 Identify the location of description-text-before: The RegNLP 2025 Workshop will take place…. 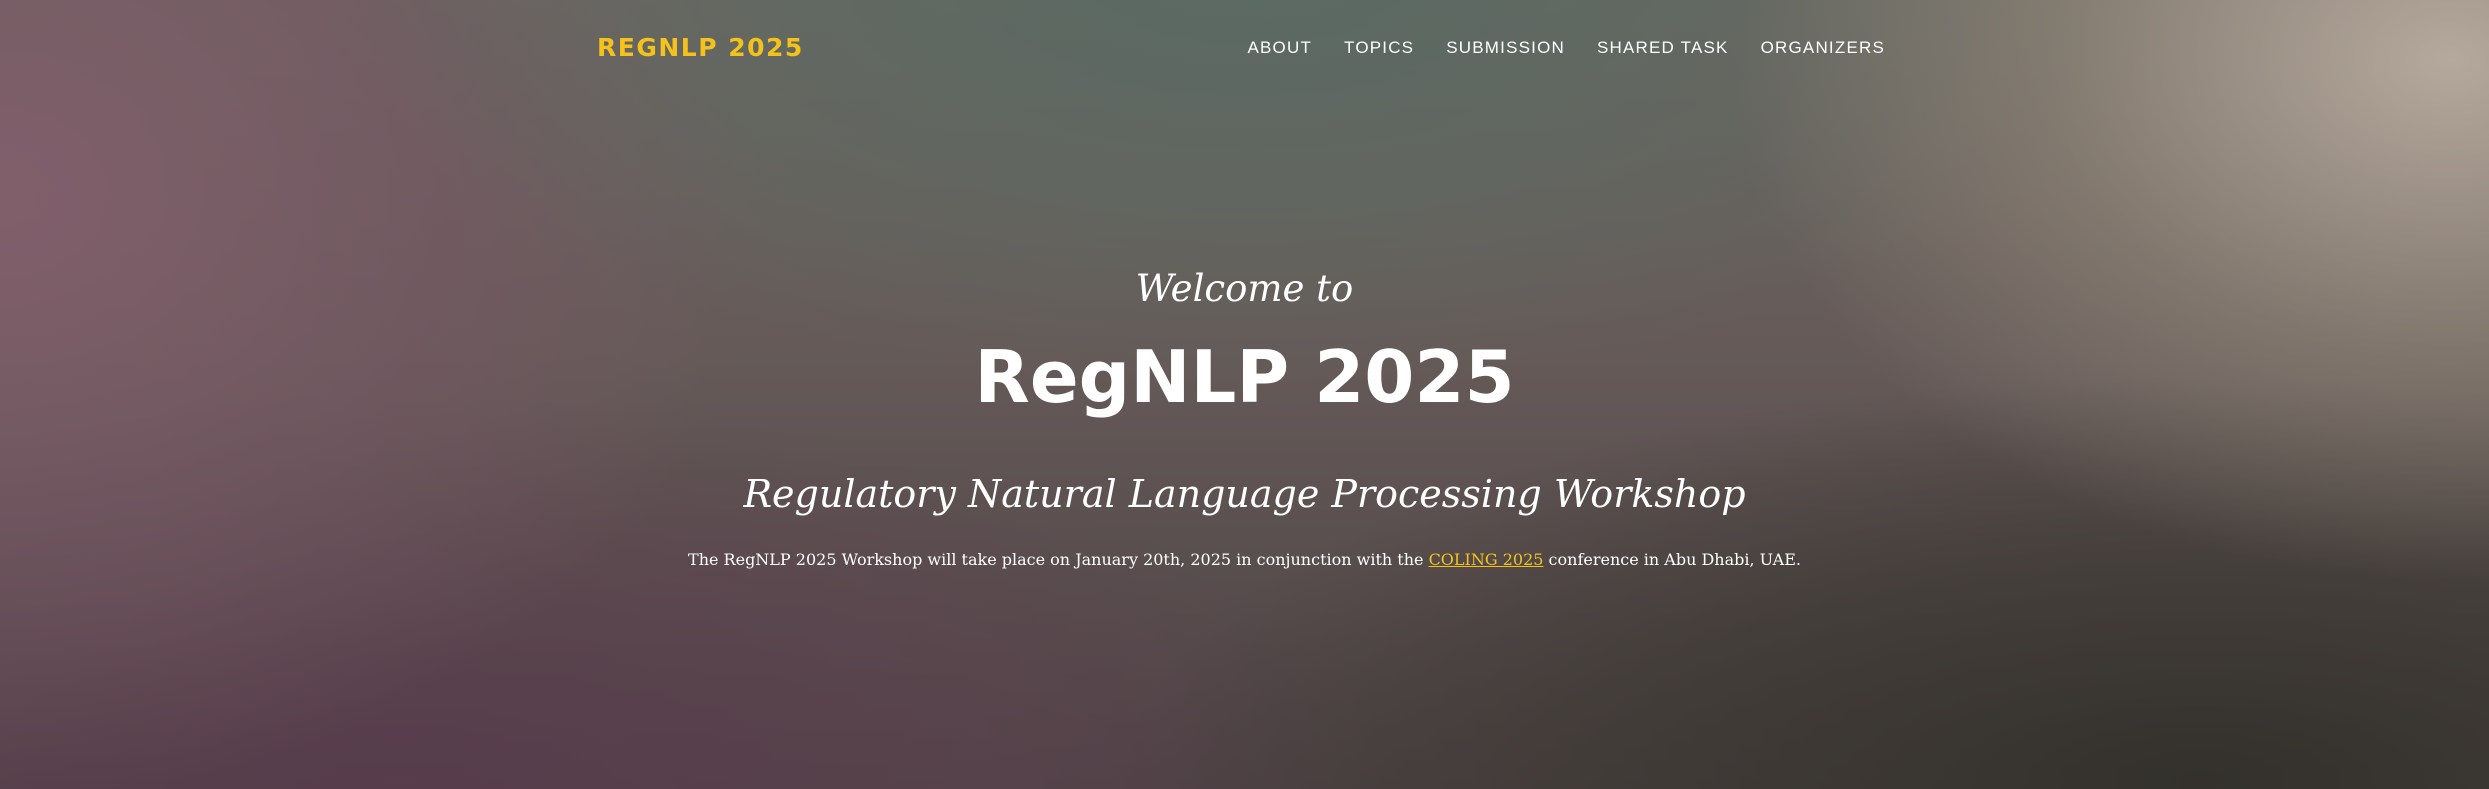
(1058, 559).